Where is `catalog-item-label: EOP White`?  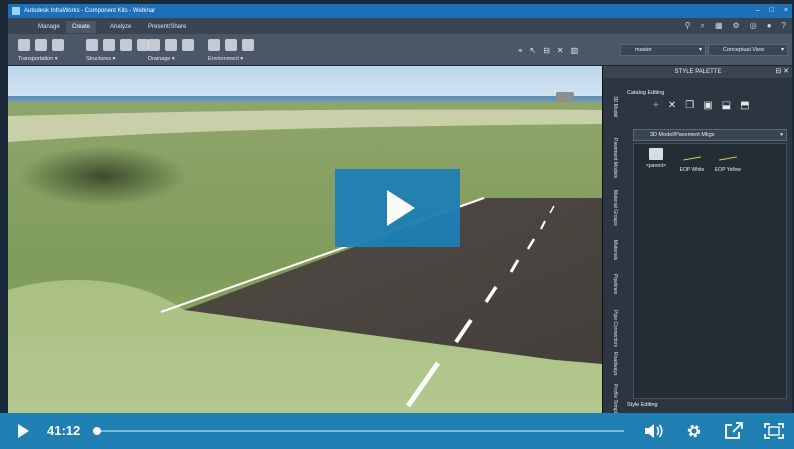 catalog-item-label: EOP White is located at coordinates (692, 170).